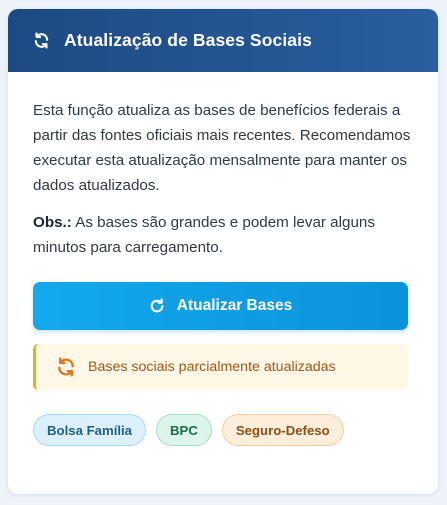 The width and height of the screenshot is (447, 505). What do you see at coordinates (90, 430) in the screenshot?
I see `badge-bolsa-familia: Bolsa Família` at bounding box center [90, 430].